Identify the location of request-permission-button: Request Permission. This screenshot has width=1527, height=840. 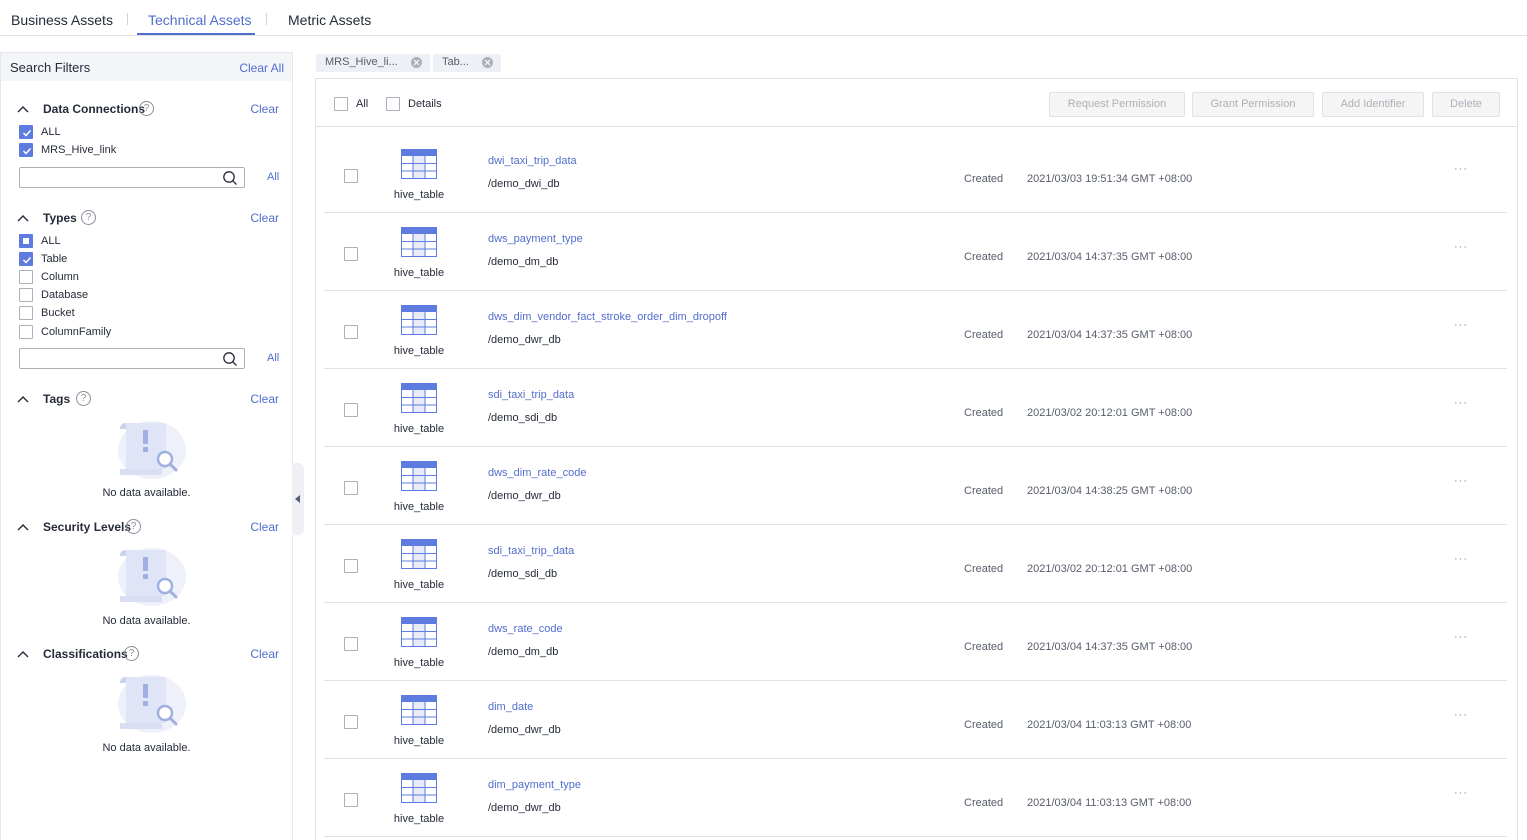
(1117, 104).